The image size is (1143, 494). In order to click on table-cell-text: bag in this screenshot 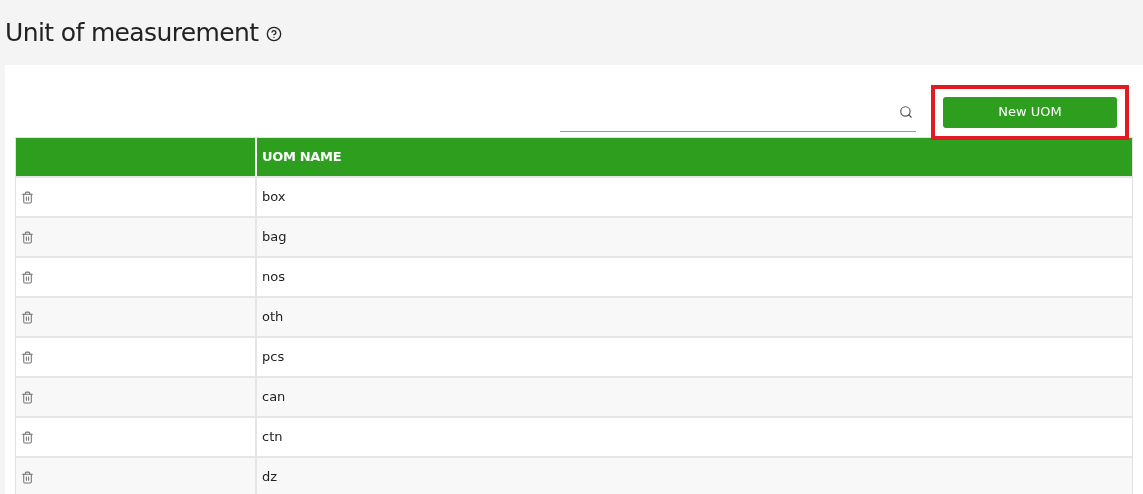, I will do `click(274, 237)`.